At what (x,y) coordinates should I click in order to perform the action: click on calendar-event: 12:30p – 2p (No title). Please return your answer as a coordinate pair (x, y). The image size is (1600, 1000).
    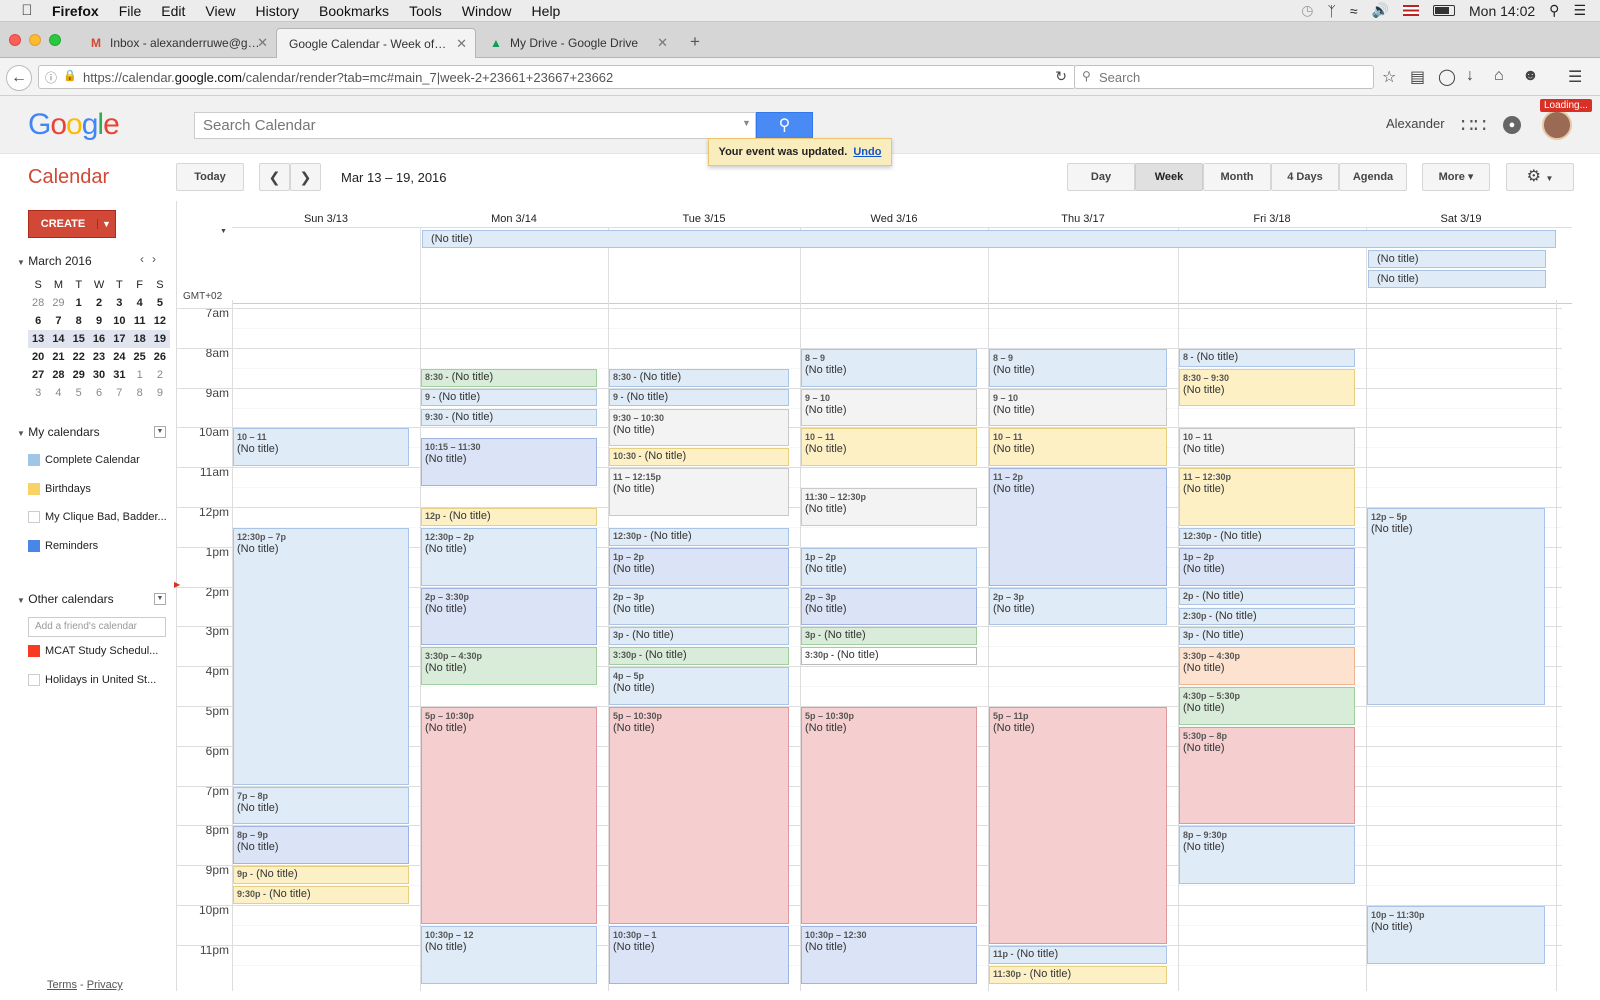
    Looking at the image, I should click on (509, 556).